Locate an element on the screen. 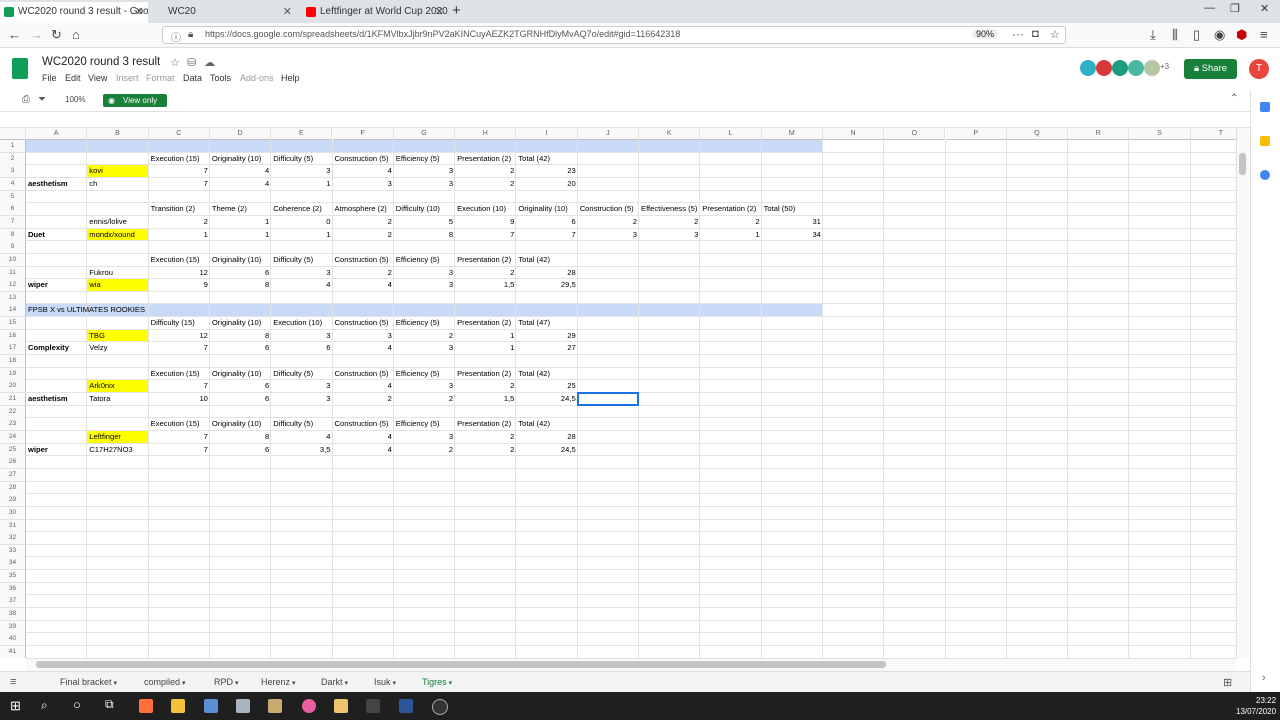 This screenshot has width=1280, height=720. cell-F8: 2 is located at coordinates (363, 235).